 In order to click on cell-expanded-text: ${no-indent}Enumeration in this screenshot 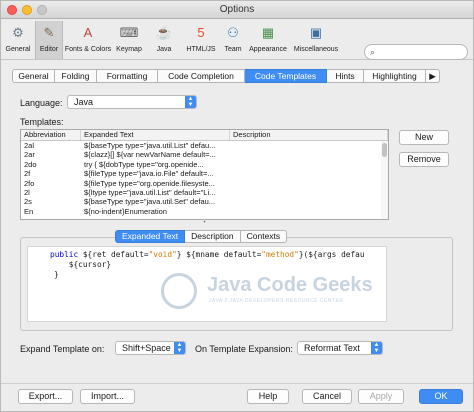, I will do `click(125, 211)`.